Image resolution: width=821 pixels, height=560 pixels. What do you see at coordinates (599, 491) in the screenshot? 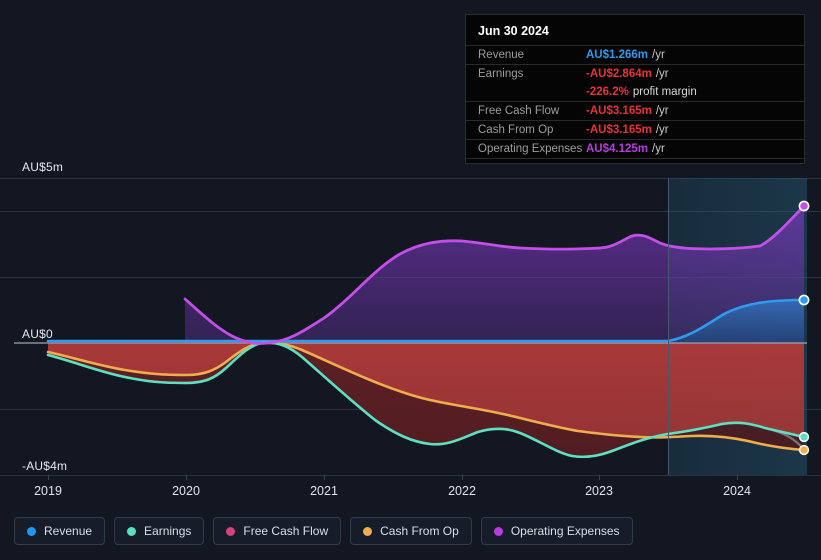
I see `x-axis-label-2023: 2023` at bounding box center [599, 491].